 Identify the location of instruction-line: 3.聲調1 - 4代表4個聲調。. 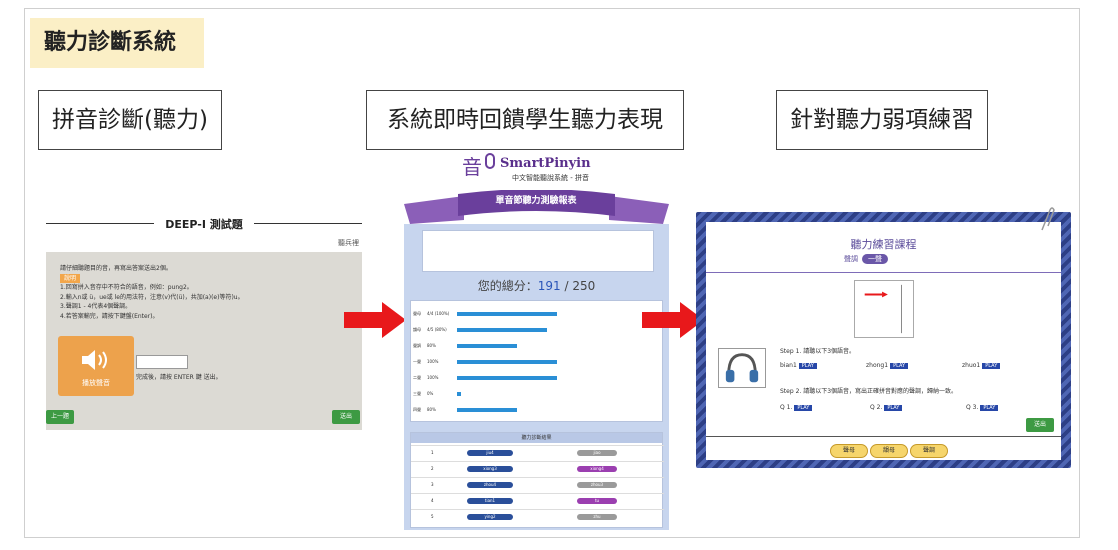
(96, 306).